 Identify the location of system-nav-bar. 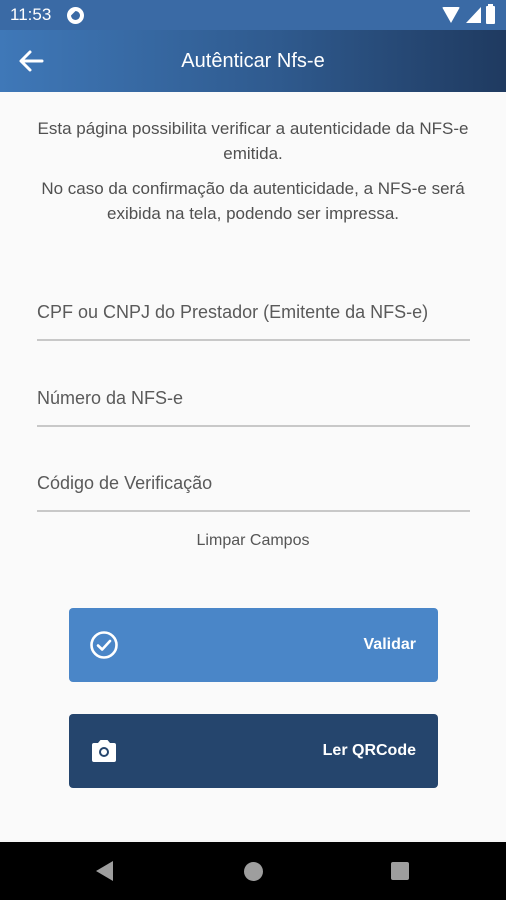
(253, 871).